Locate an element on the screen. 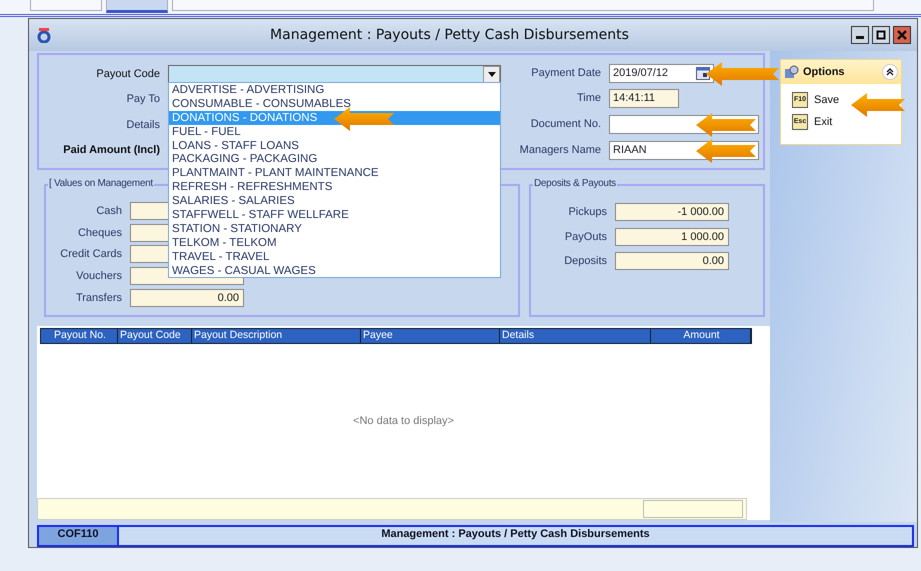  amount-field: 1 000.00 is located at coordinates (672, 237).